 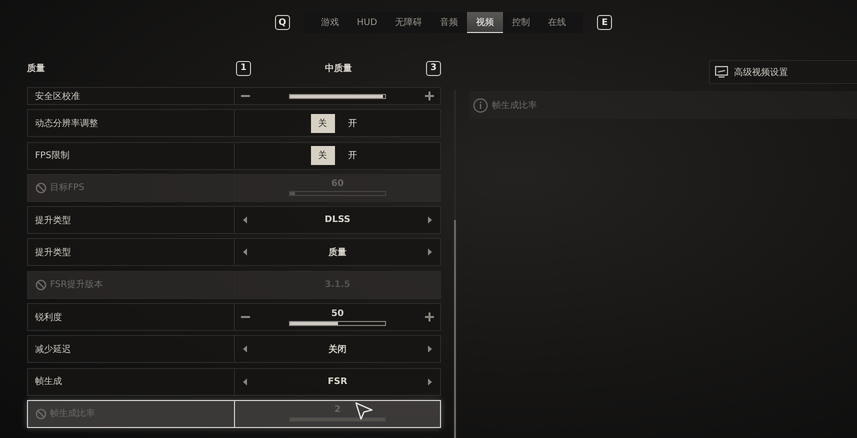 I want to click on setting-row: FPS限制 关 开, so click(x=234, y=156).